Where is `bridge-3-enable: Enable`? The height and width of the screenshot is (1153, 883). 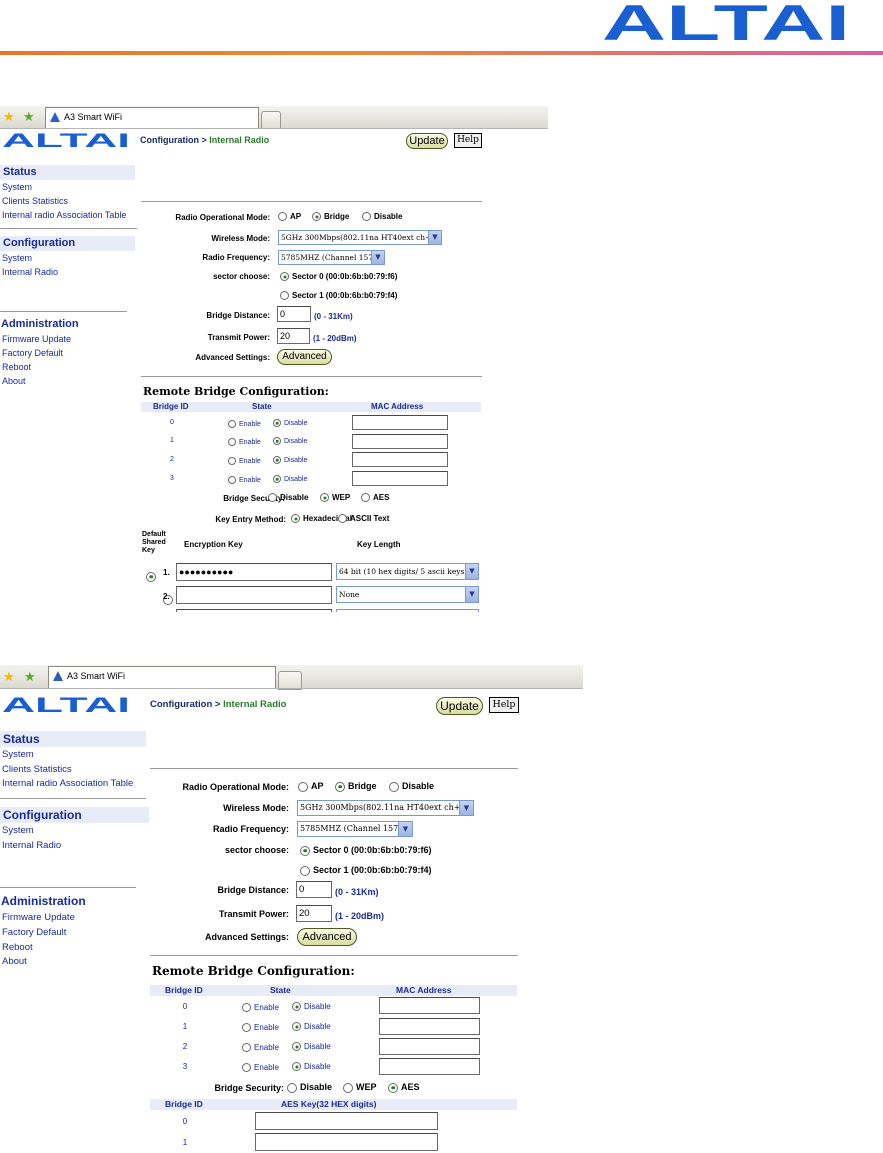
bridge-3-enable: Enable is located at coordinates (260, 1068).